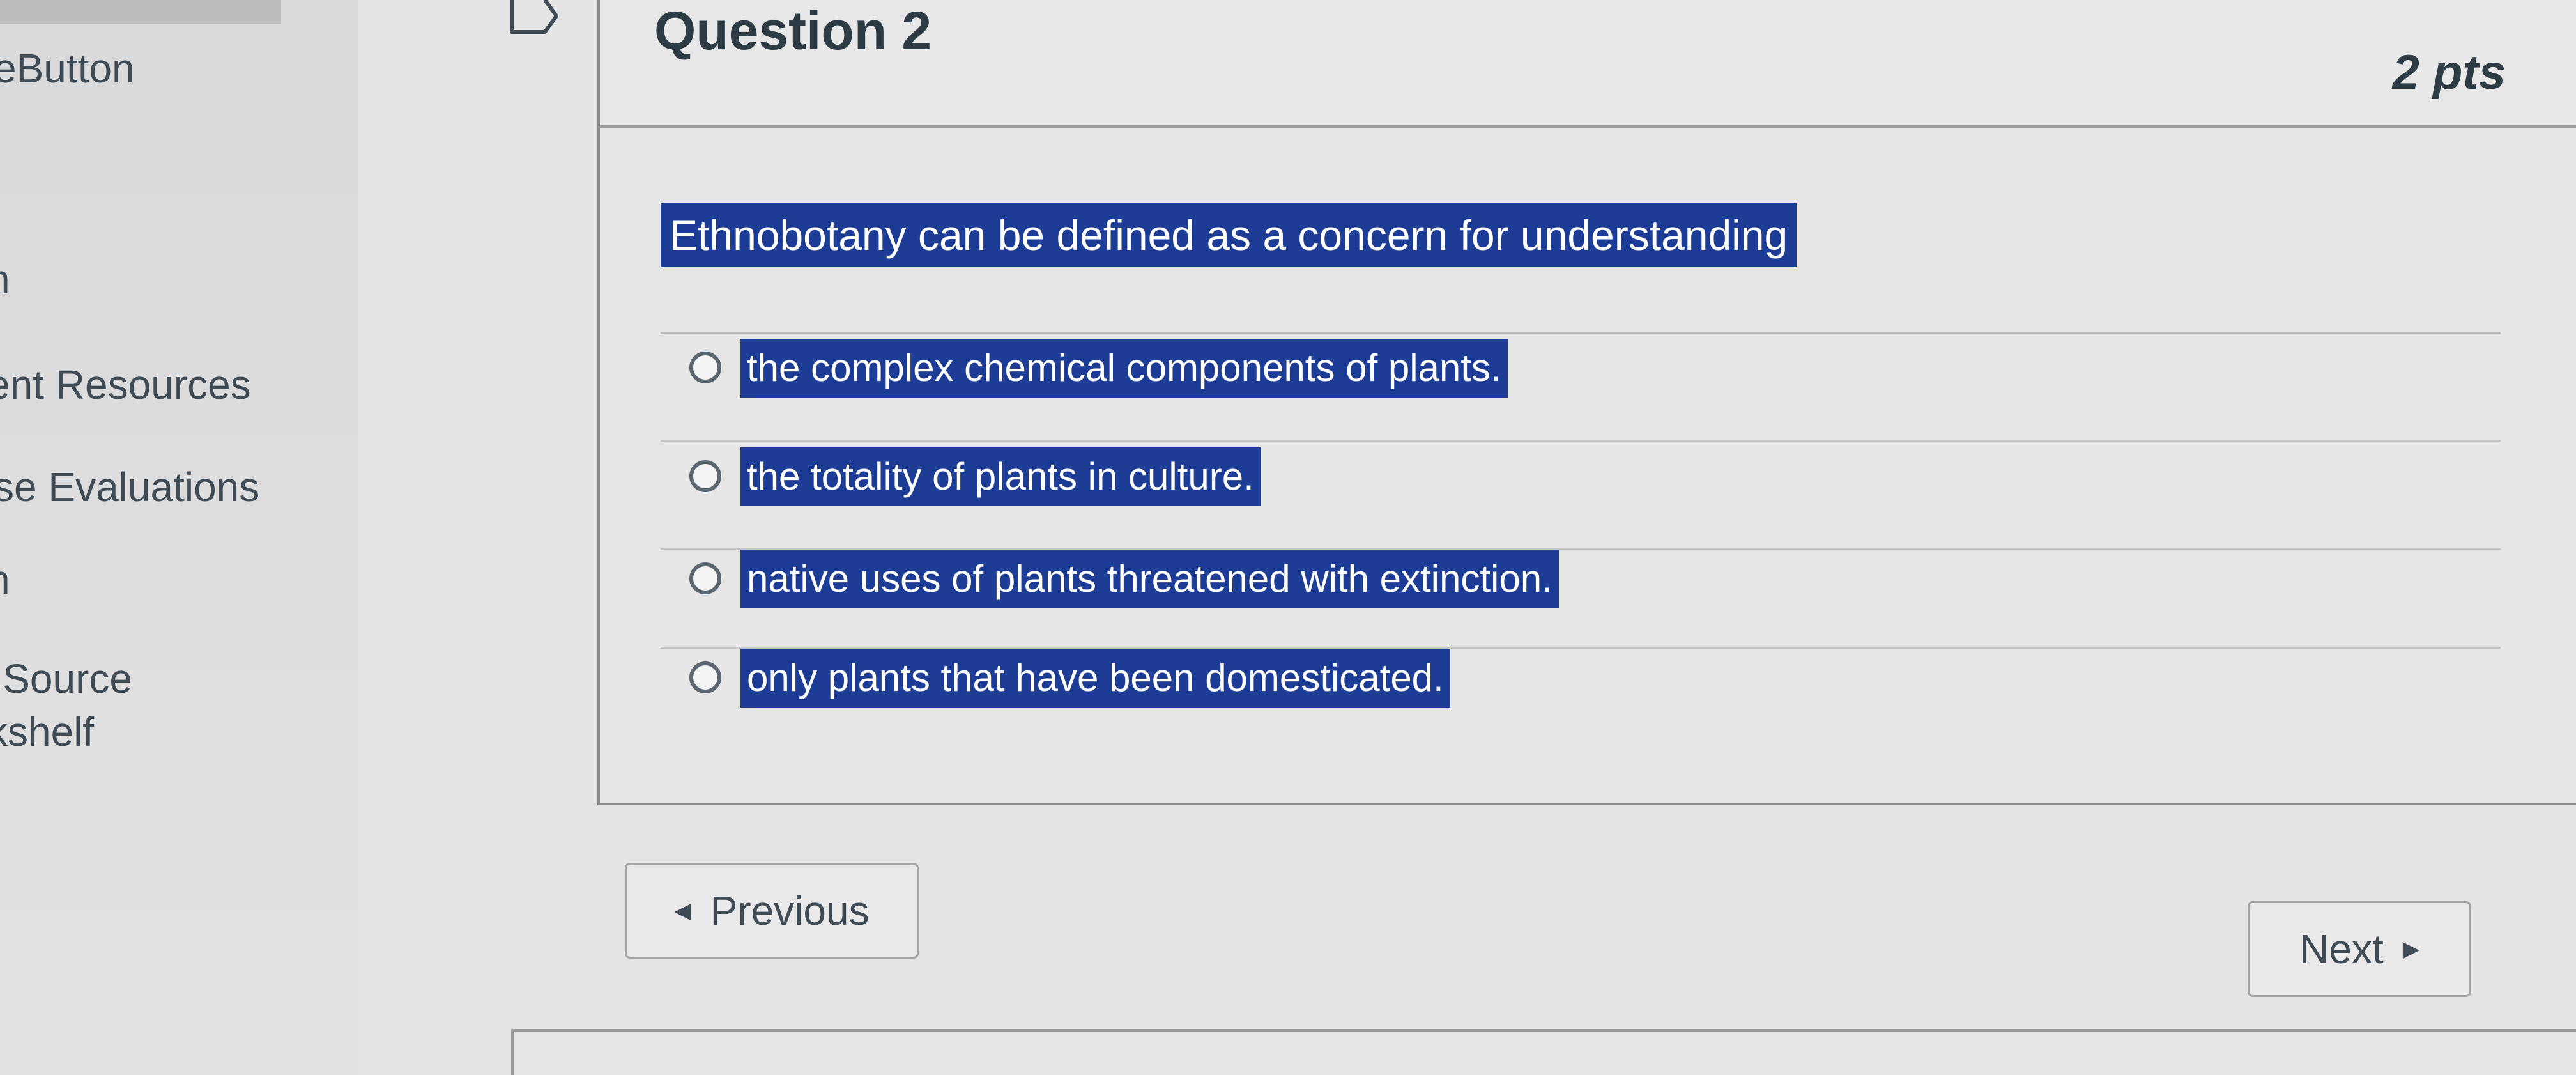  Describe the element at coordinates (2341, 949) in the screenshot. I see `next-button-label: Next` at that location.